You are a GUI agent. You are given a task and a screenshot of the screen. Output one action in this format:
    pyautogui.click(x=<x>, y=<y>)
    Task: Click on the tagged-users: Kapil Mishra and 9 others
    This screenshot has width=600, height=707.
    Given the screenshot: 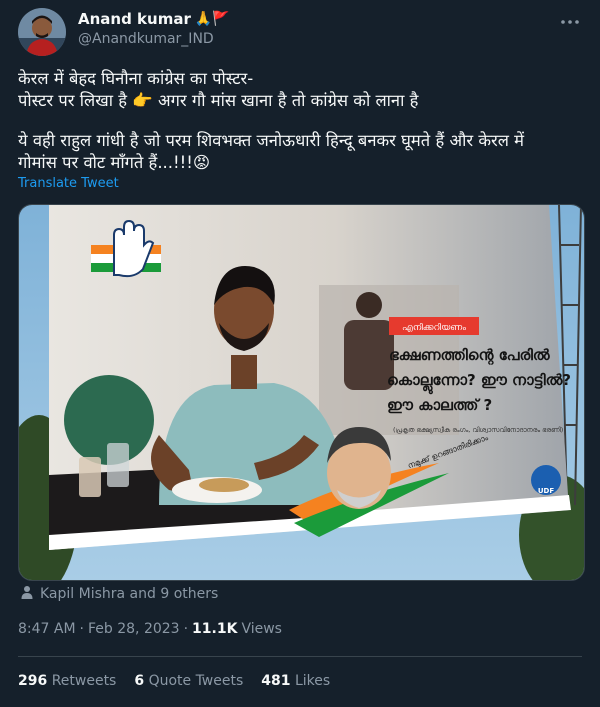 What is the action you would take?
    pyautogui.click(x=119, y=594)
    